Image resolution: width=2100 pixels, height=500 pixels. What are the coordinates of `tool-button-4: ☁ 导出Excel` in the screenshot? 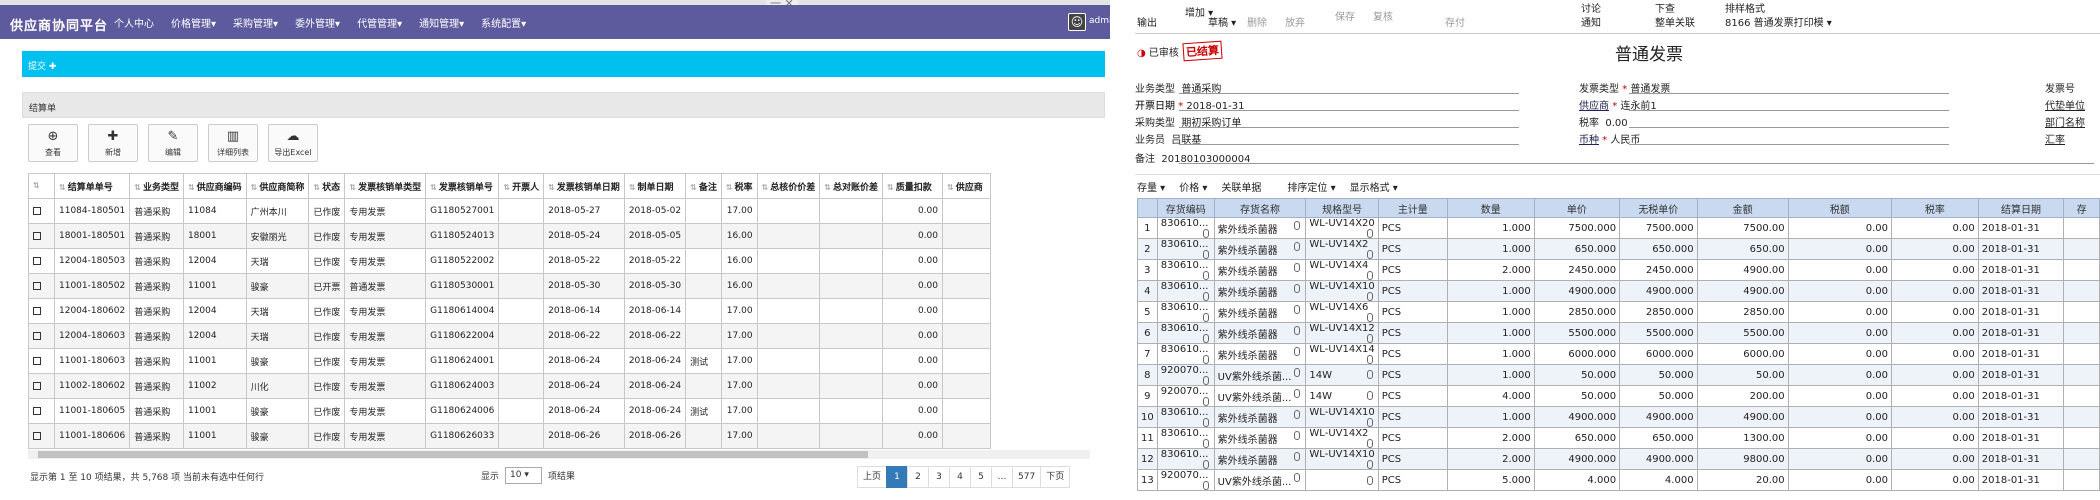 It's located at (293, 143).